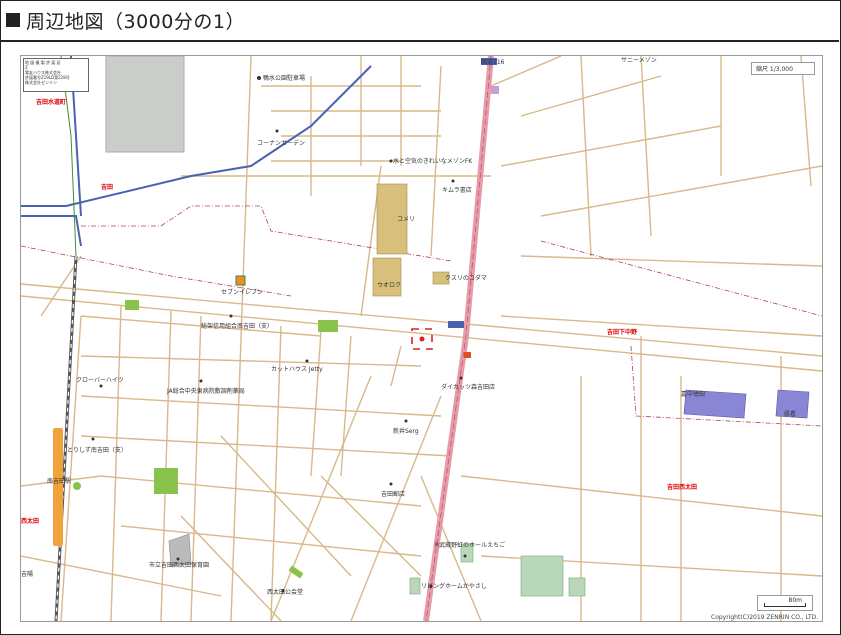  Describe the element at coordinates (389, 285) in the screenshot. I see `label-uoroku: ウオロク` at that location.